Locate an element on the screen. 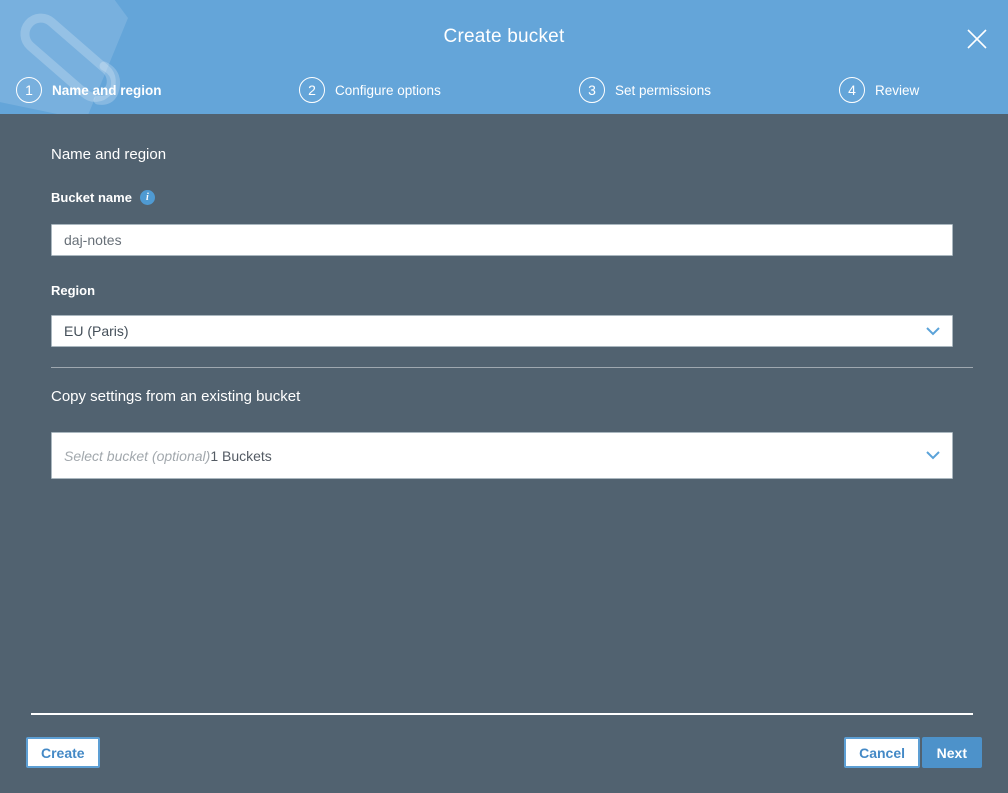 The width and height of the screenshot is (1008, 793). bucket-count-text: 1 Buckets is located at coordinates (241, 455).